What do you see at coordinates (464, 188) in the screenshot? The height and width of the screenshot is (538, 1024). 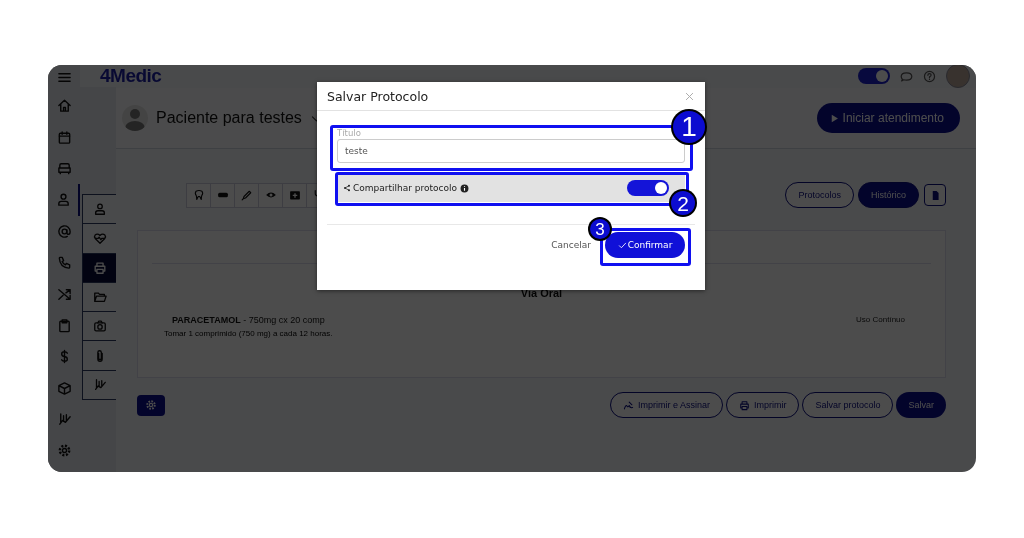 I see `info-icon` at bounding box center [464, 188].